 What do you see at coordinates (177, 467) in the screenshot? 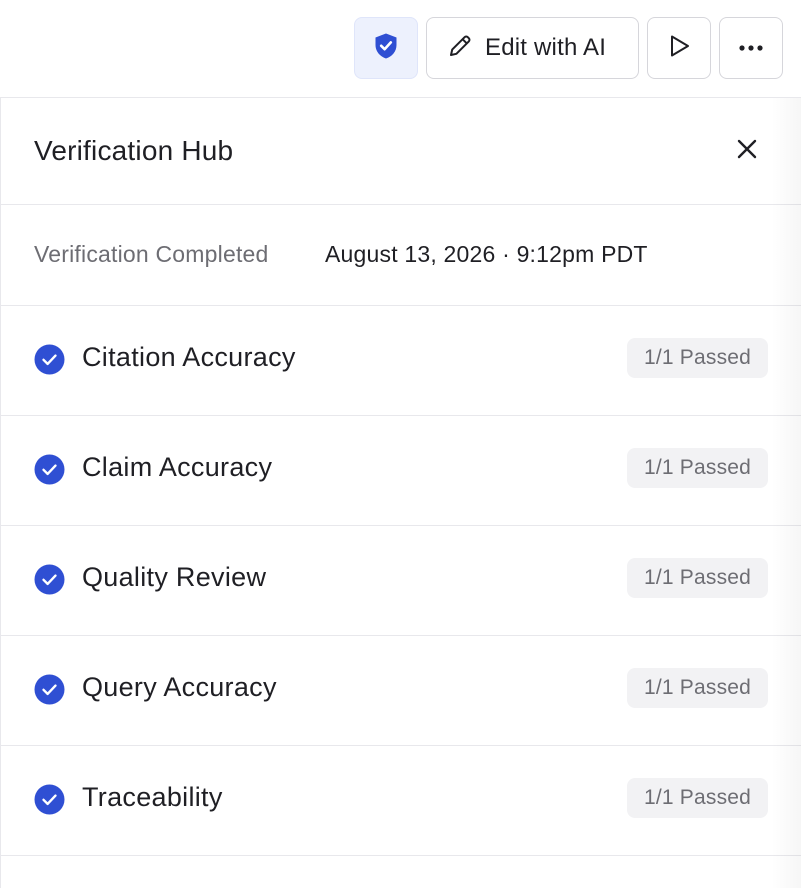
I see `check-label: Claim Accuracy` at bounding box center [177, 467].